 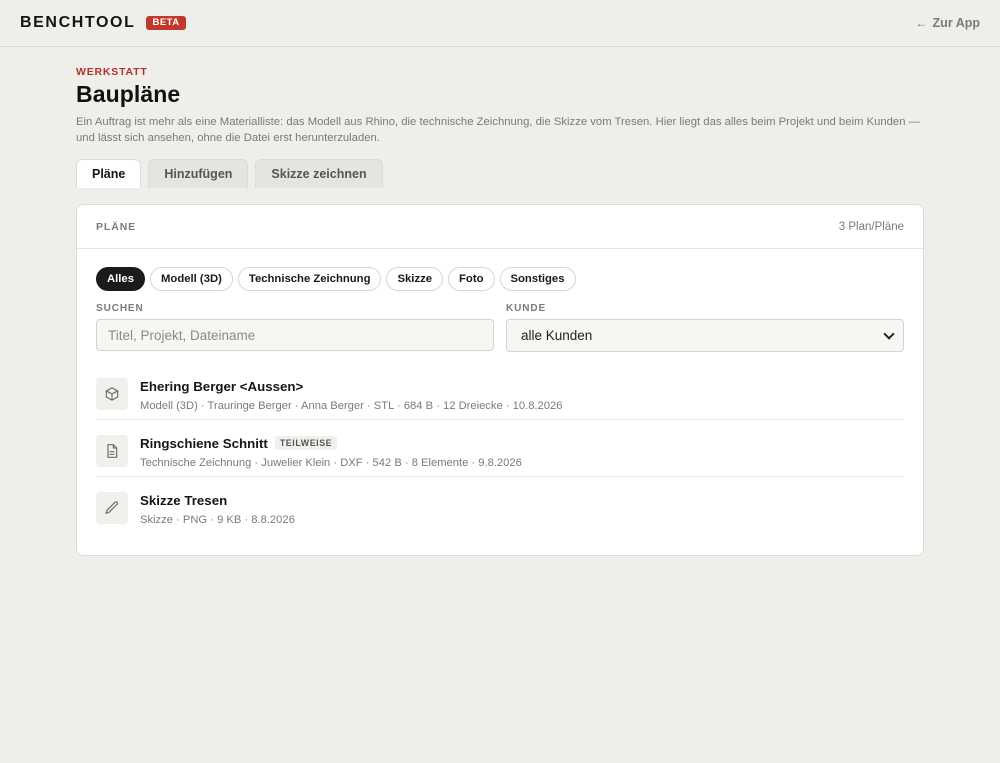 I want to click on tab-hinzufuegen: Hinzufügen, so click(x=198, y=173).